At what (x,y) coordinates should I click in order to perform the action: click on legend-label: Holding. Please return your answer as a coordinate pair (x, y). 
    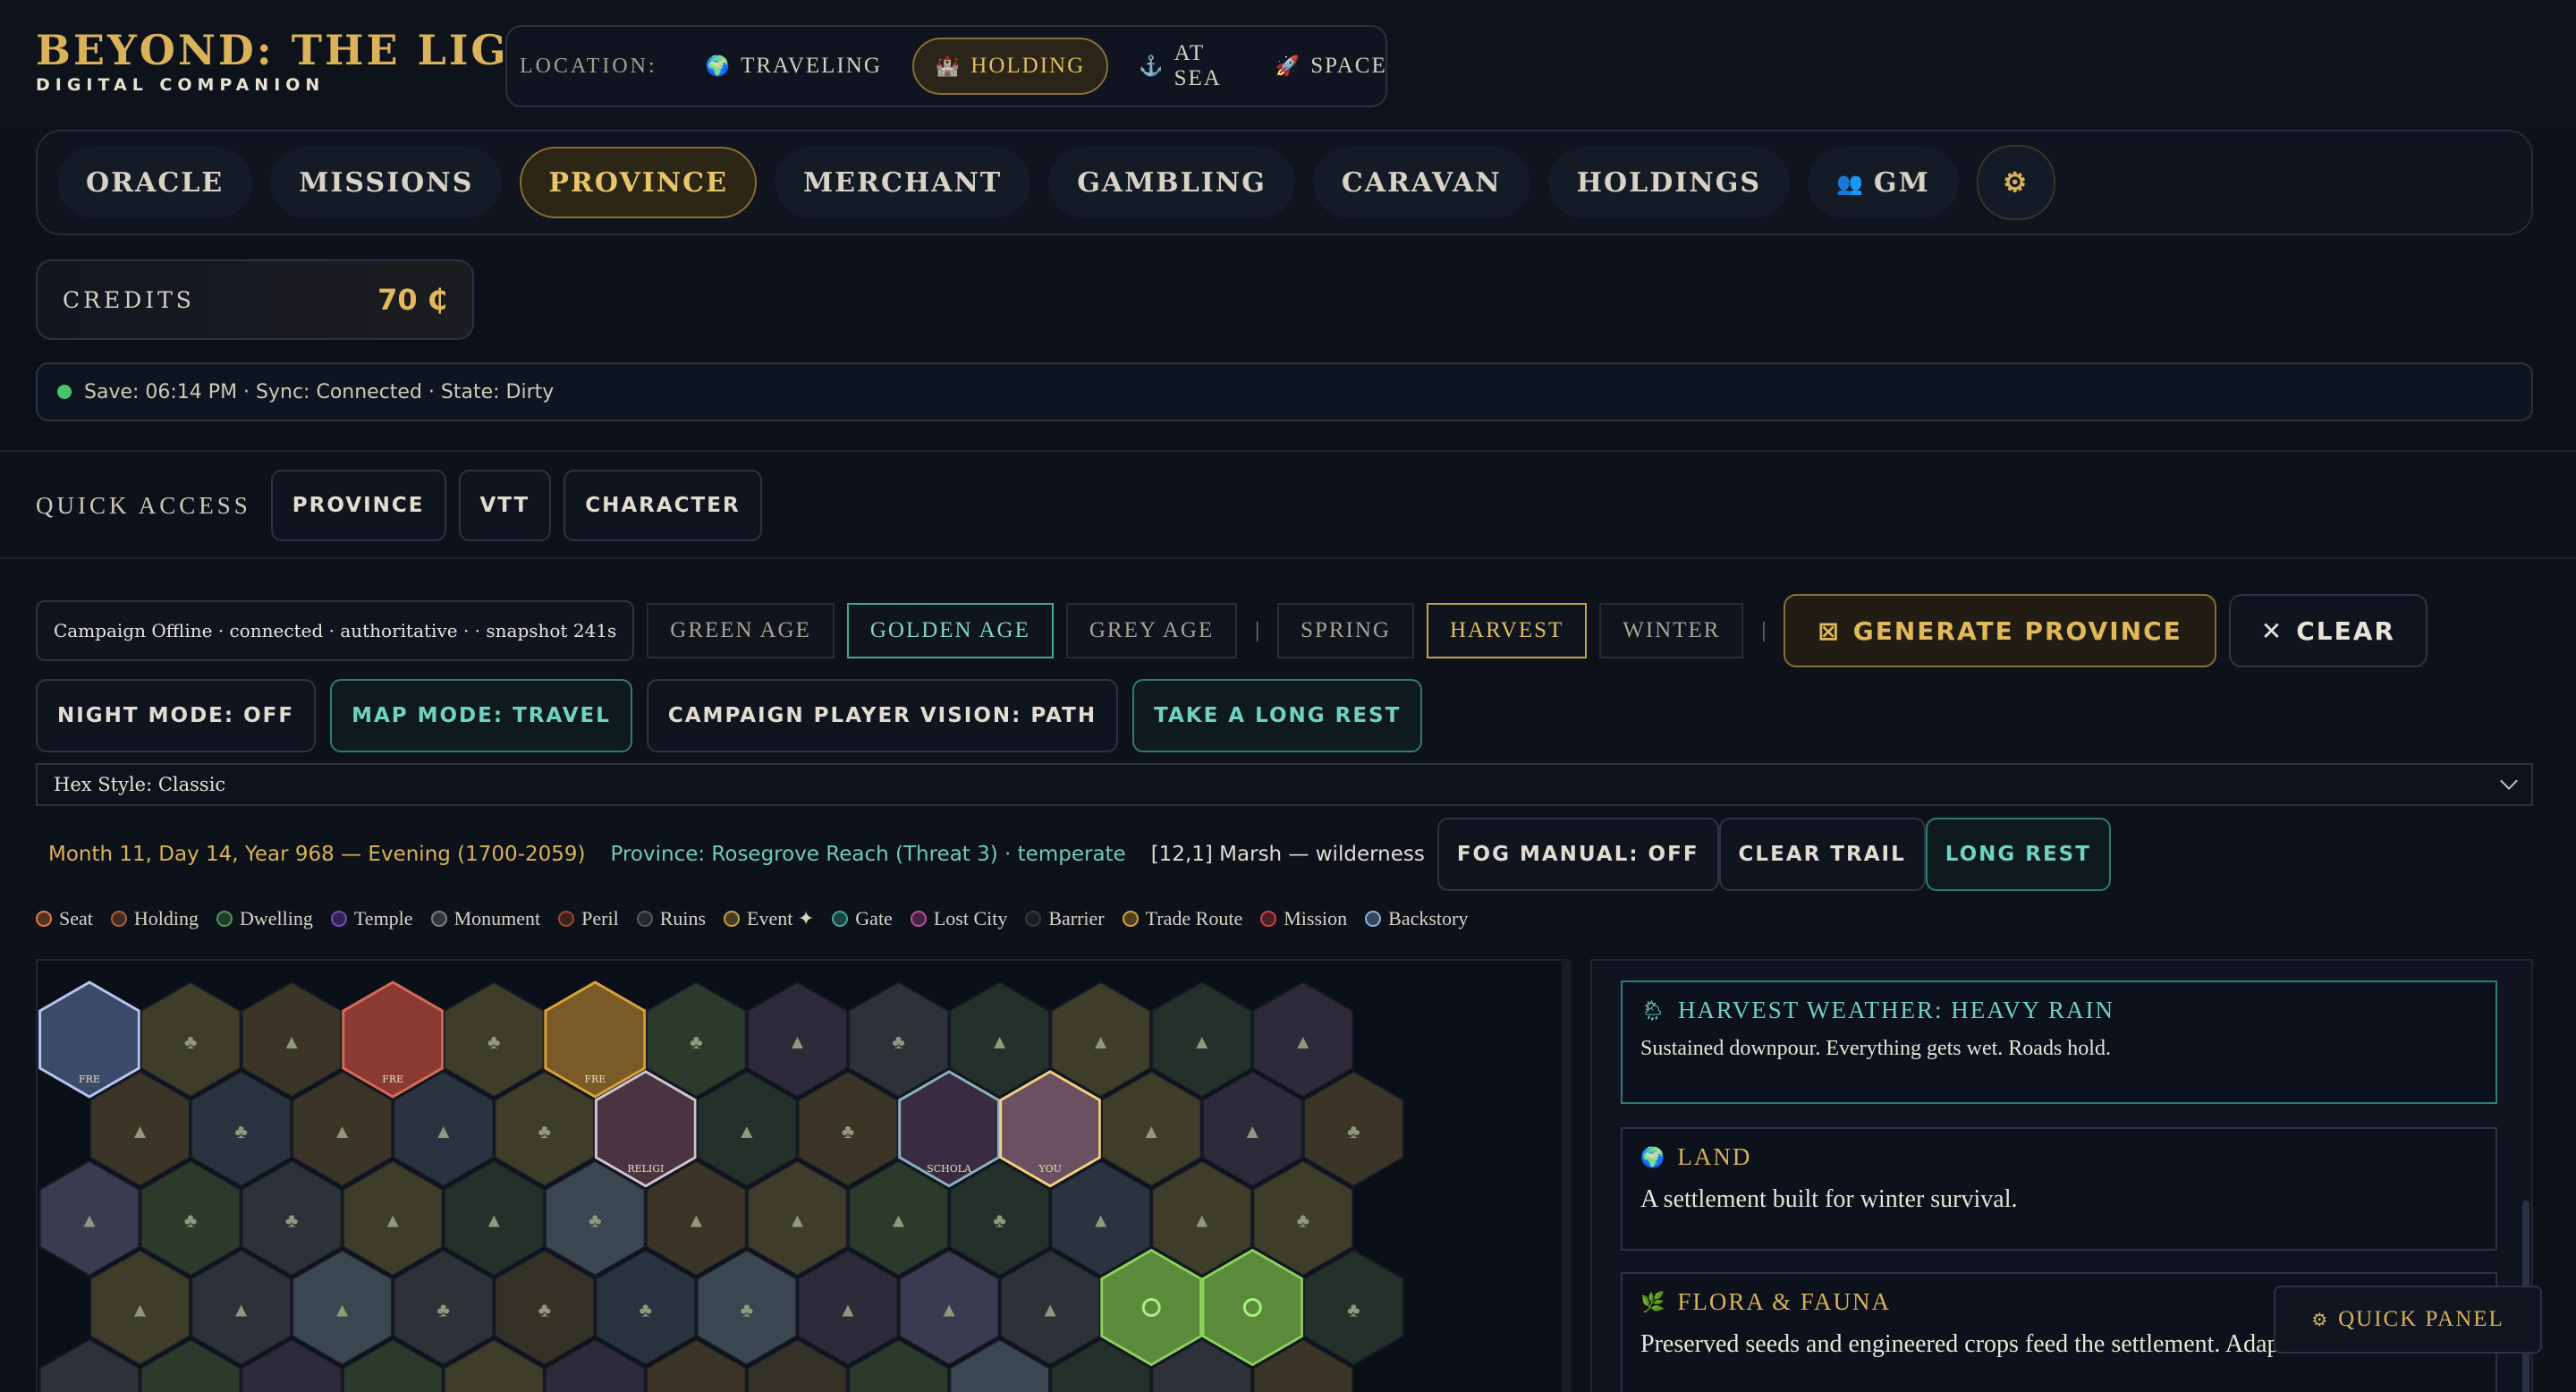
    Looking at the image, I should click on (166, 918).